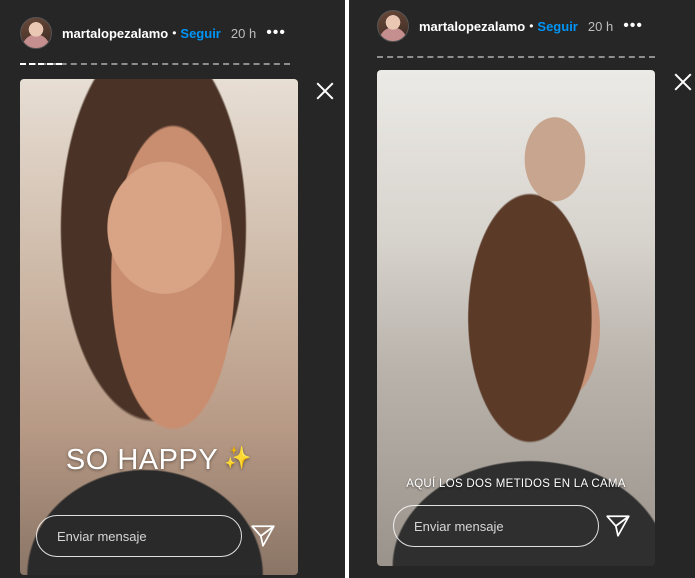 The width and height of the screenshot is (695, 578). Describe the element at coordinates (238, 457) in the screenshot. I see `sparkles-icon: ✨` at that location.